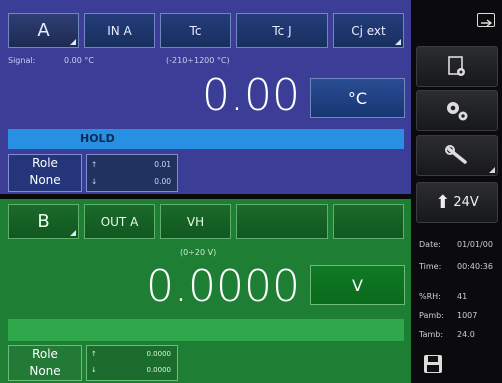  What do you see at coordinates (486, 20) in the screenshot?
I see `screen-switch-icon` at bounding box center [486, 20].